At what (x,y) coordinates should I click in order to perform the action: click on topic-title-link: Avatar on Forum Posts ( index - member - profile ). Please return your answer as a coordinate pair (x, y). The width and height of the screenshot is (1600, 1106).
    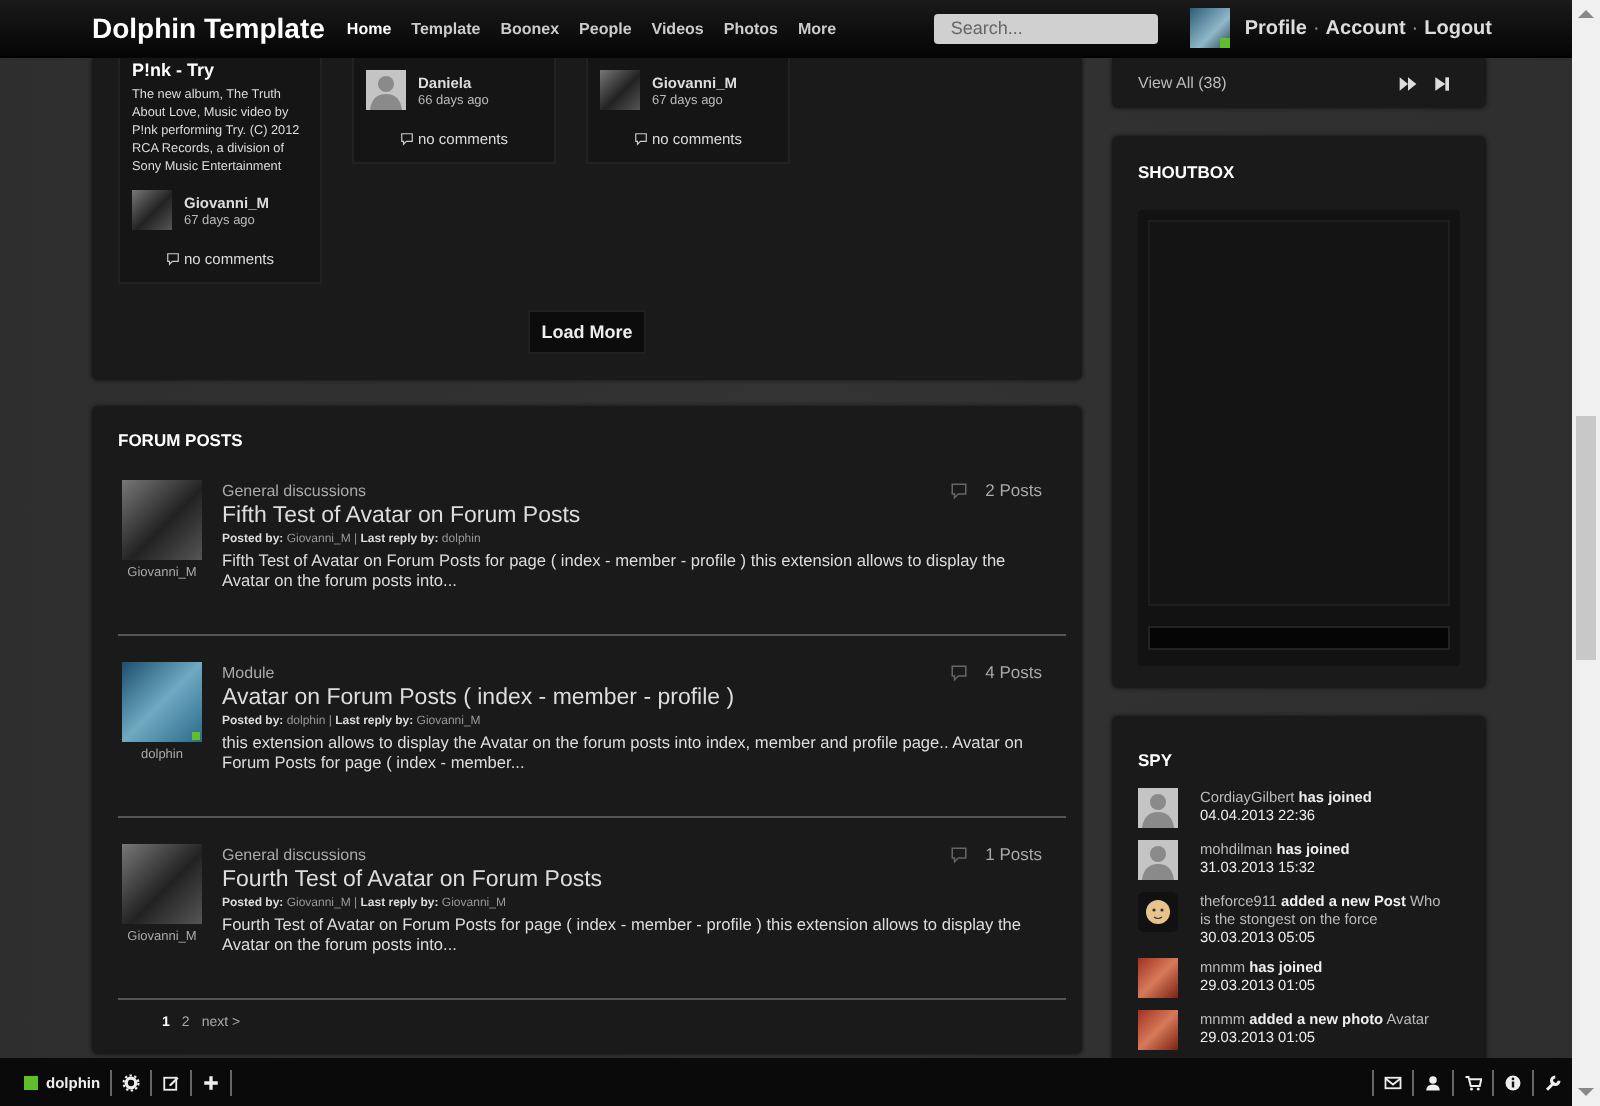
    Looking at the image, I should click on (632, 698).